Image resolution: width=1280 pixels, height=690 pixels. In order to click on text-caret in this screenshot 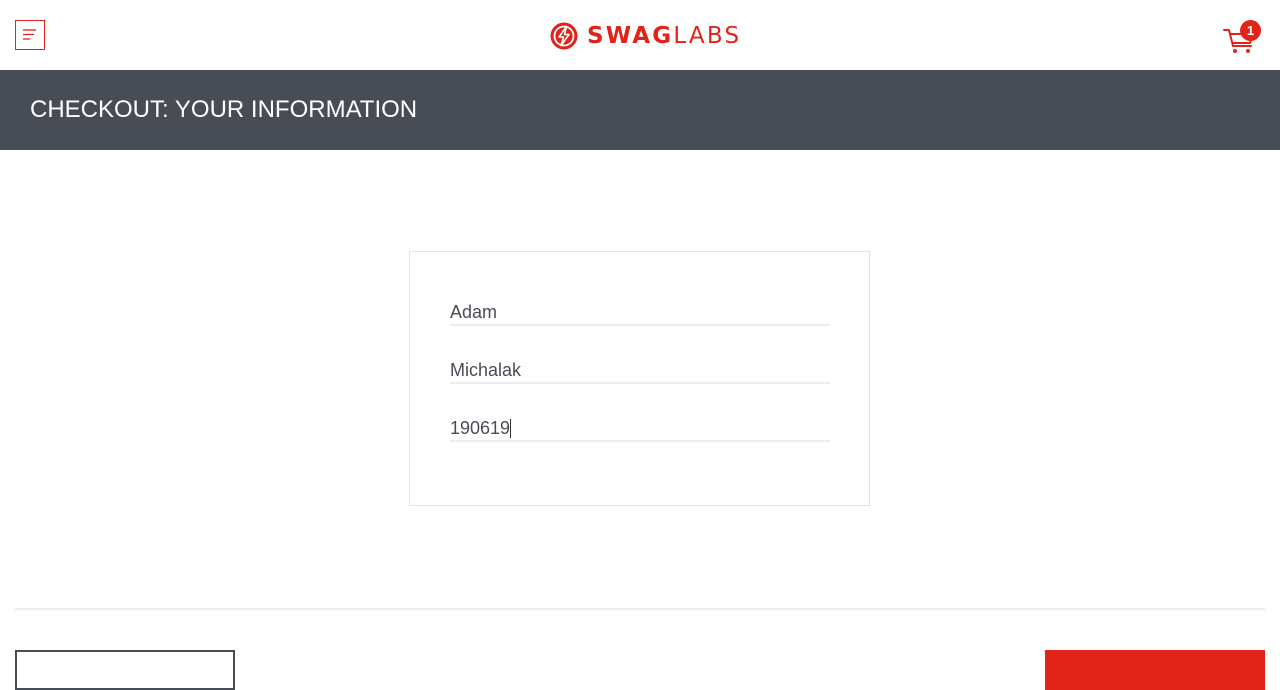, I will do `click(510, 428)`.